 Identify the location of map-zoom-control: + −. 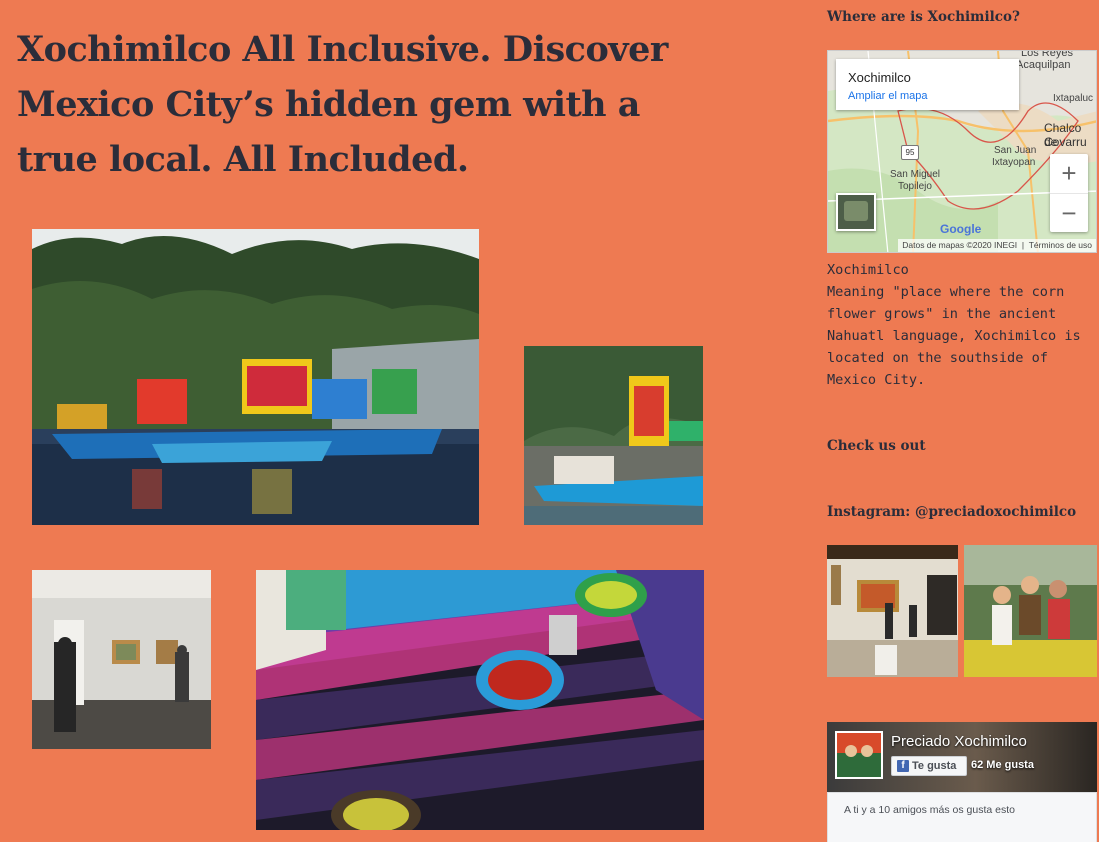
(1069, 193).